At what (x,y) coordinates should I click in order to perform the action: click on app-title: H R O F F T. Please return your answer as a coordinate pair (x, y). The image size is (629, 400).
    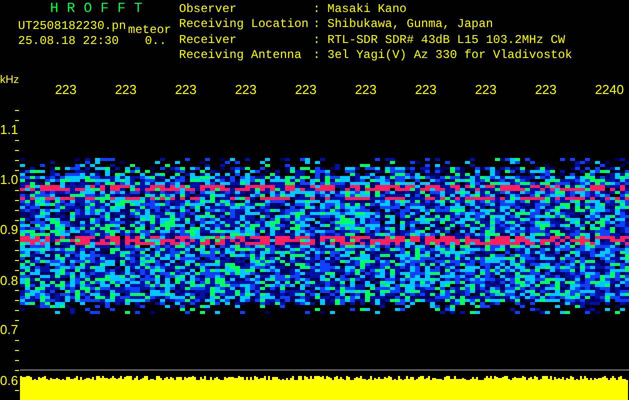
    Looking at the image, I should click on (96, 9).